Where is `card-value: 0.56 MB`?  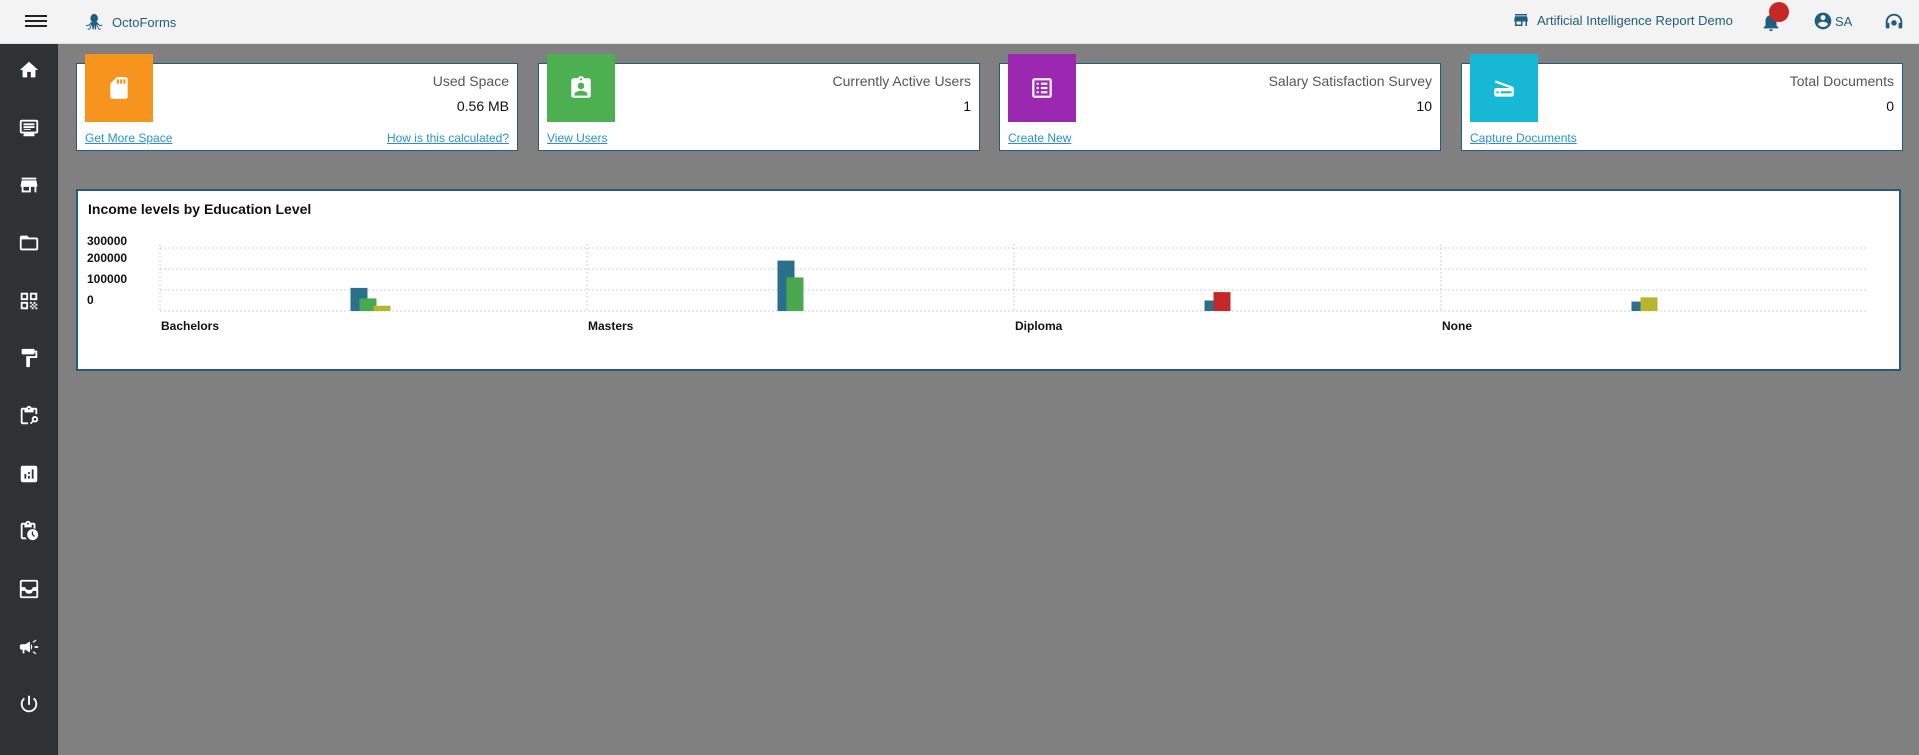 card-value: 0.56 MB is located at coordinates (482, 106).